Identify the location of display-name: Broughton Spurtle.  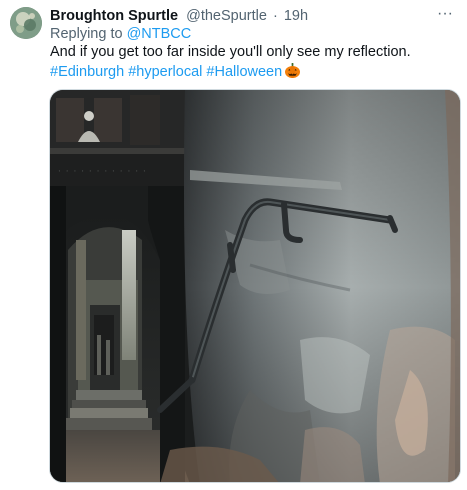
(114, 16).